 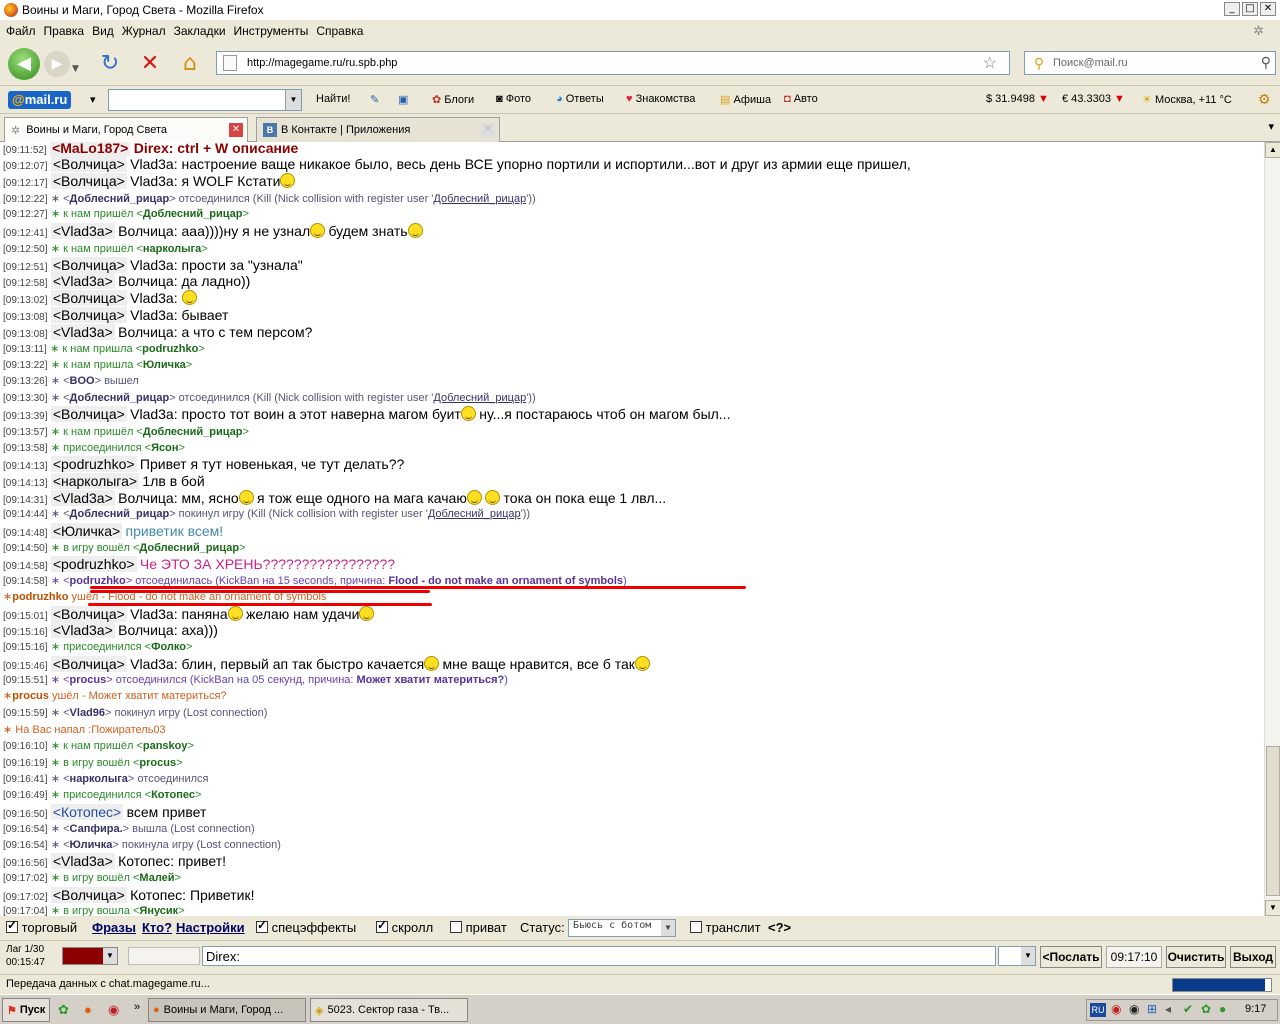 I want to click on tab-vkontakte: B В Контакте | Приложения ✕, so click(x=378, y=129).